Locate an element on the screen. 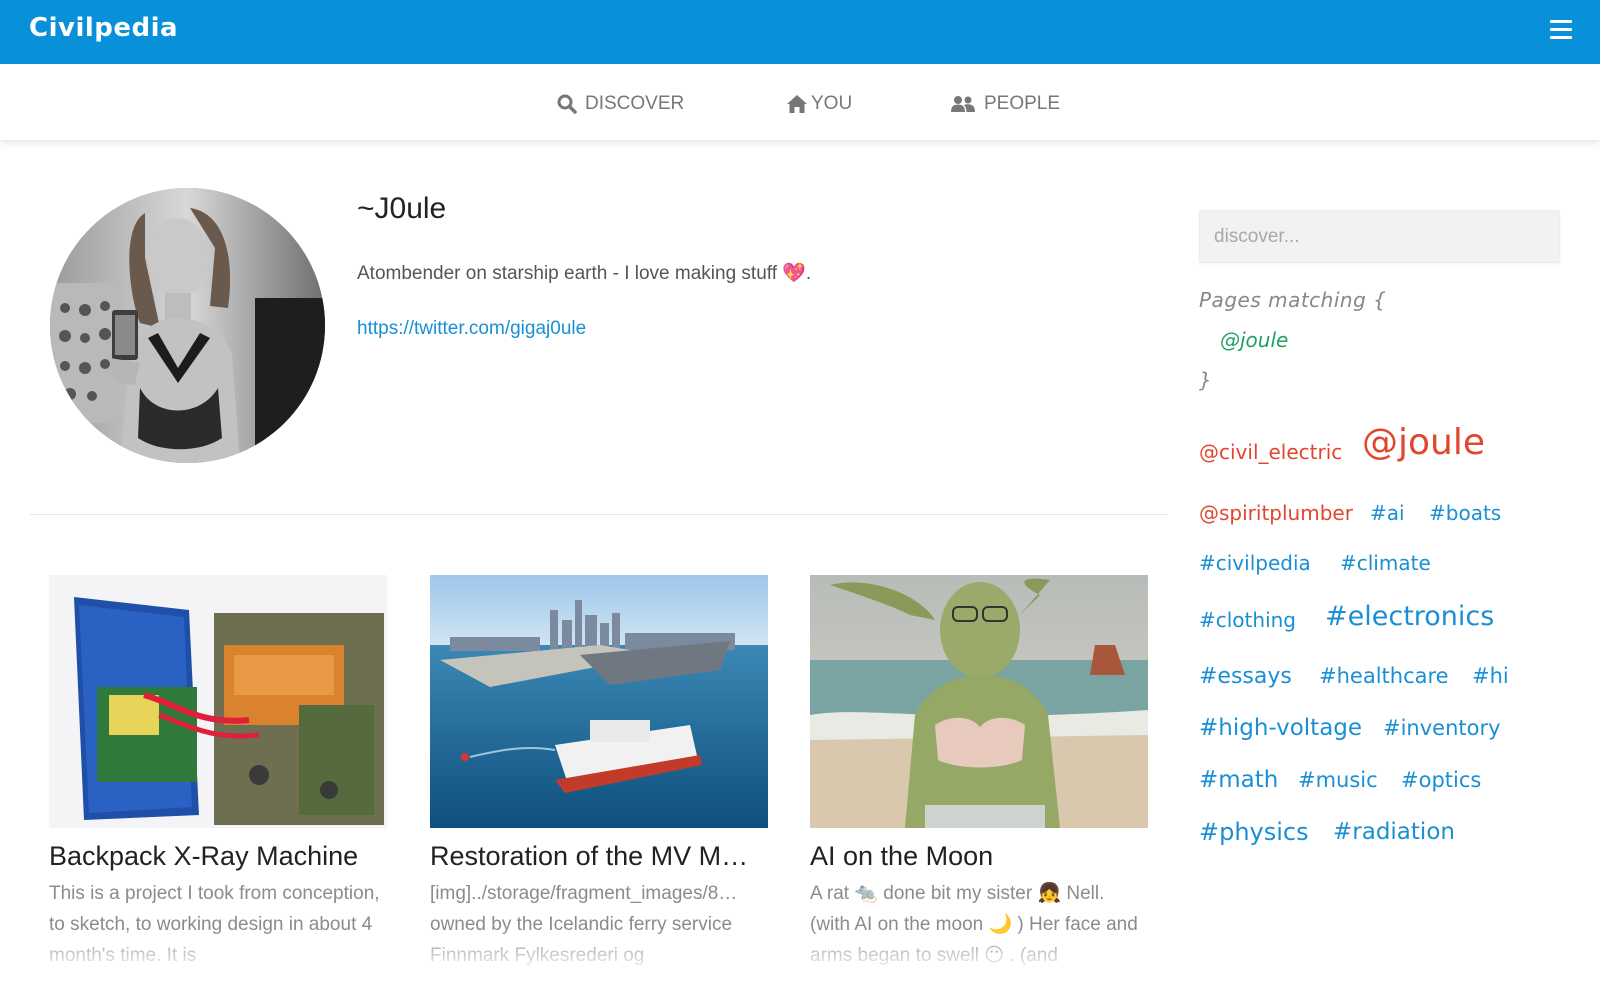 This screenshot has width=1600, height=997. tag-radiation: #radiation is located at coordinates (1394, 832).